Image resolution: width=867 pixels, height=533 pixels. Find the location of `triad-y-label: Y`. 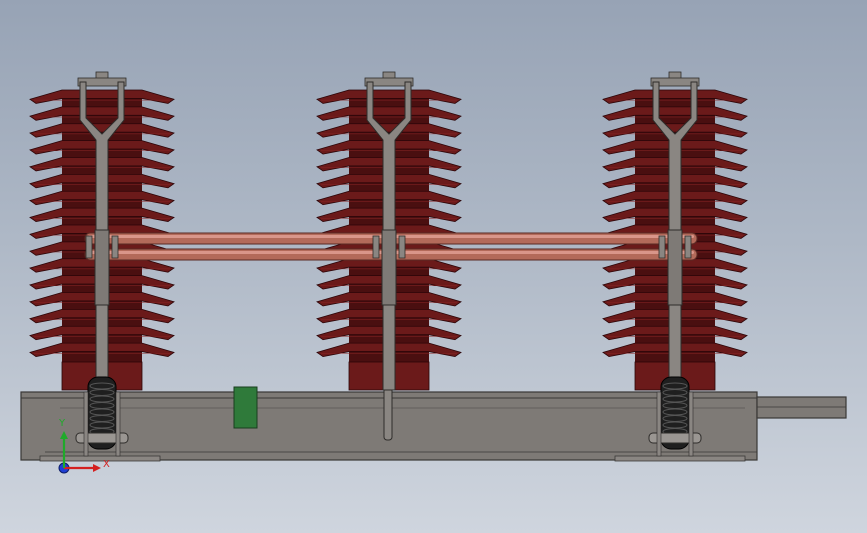

triad-y-label: Y is located at coordinates (62, 423).